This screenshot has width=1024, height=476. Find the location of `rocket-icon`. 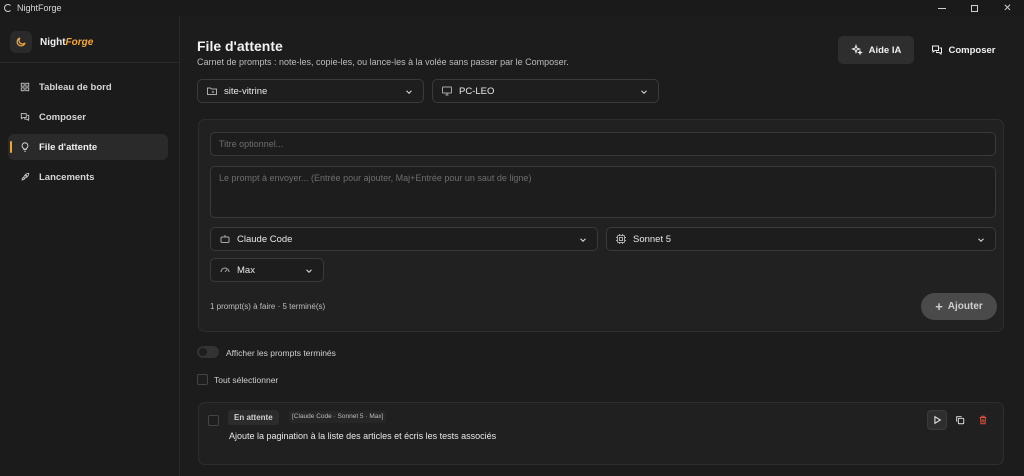

rocket-icon is located at coordinates (25, 176).